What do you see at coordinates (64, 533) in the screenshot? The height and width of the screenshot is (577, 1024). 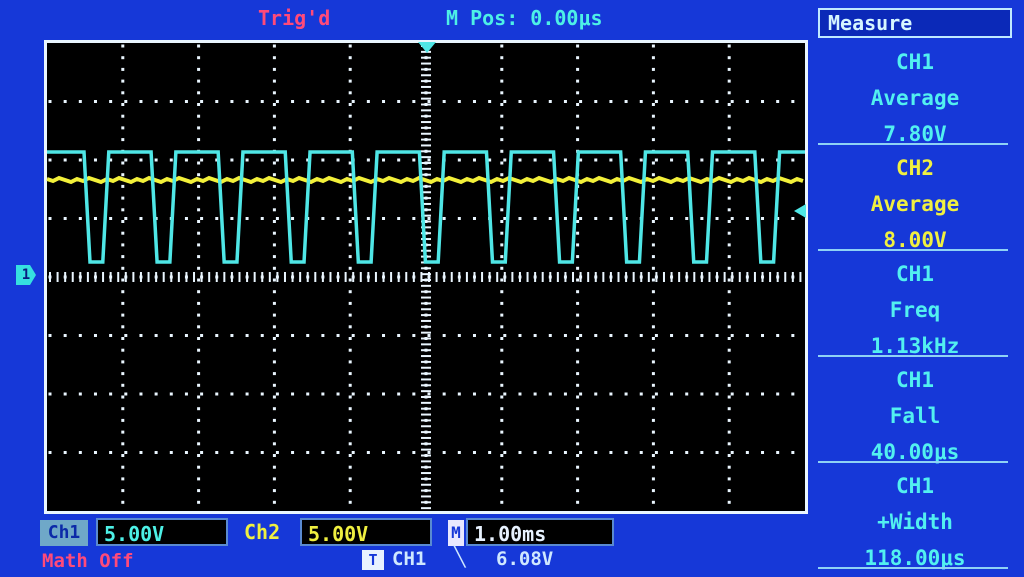 I see `ch1-label: Ch1` at bounding box center [64, 533].